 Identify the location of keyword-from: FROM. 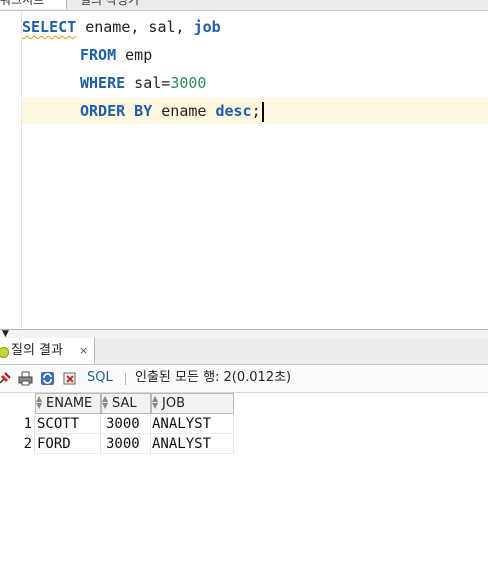
(98, 55).